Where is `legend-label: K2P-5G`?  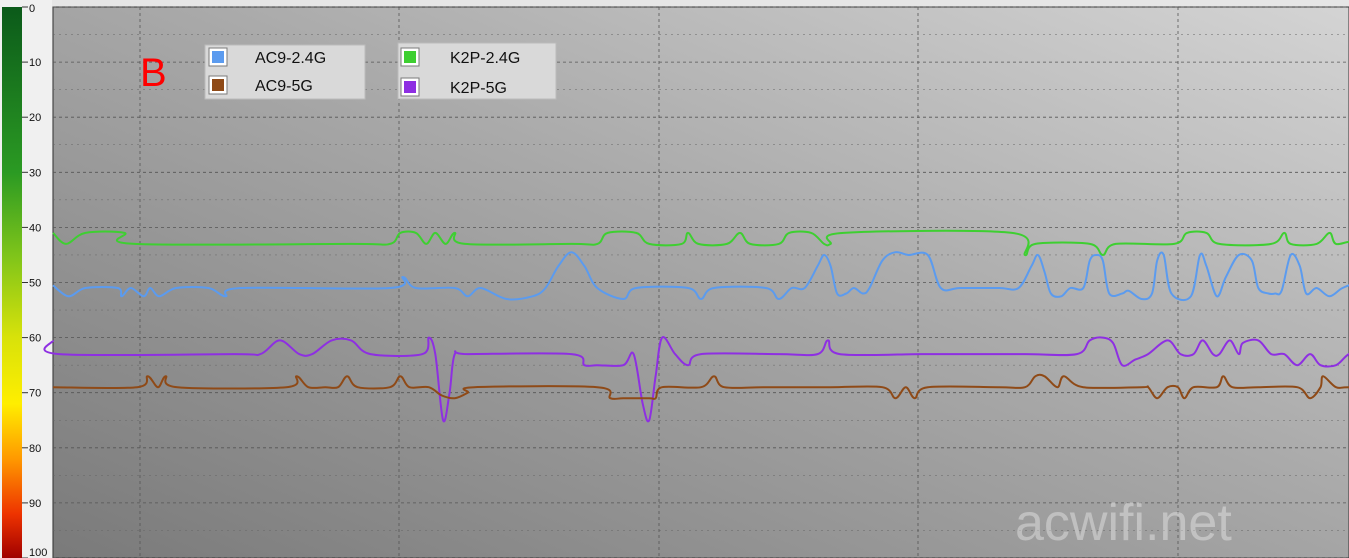
legend-label: K2P-5G is located at coordinates (478, 88).